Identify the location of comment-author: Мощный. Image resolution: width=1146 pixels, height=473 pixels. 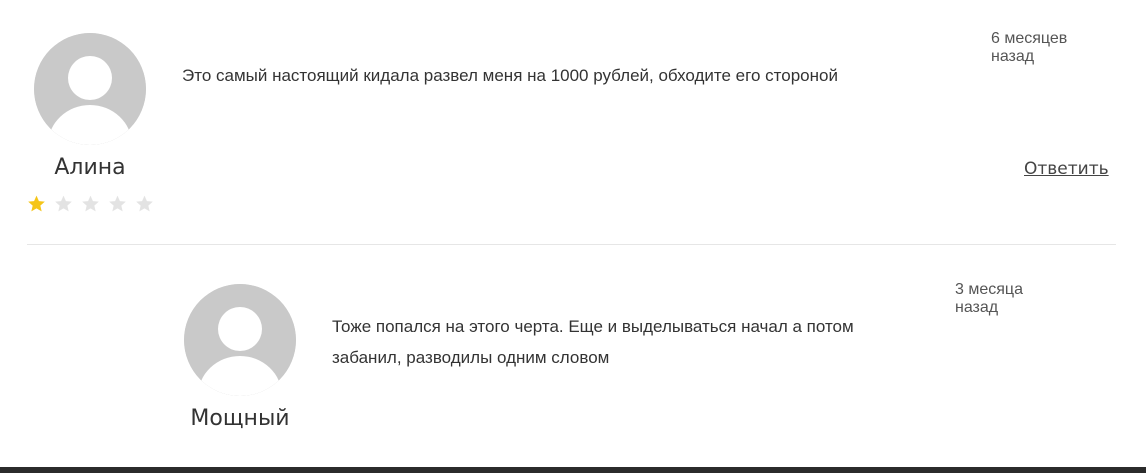
(240, 418).